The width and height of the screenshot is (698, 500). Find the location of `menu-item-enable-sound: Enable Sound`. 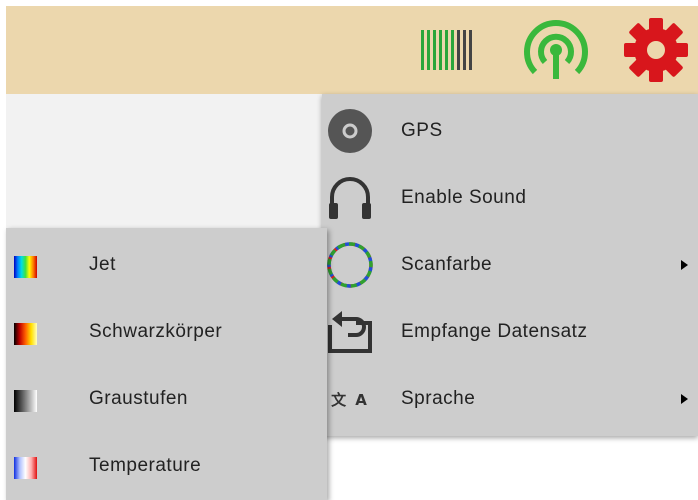

menu-item-enable-sound: Enable Sound is located at coordinates (510, 198).